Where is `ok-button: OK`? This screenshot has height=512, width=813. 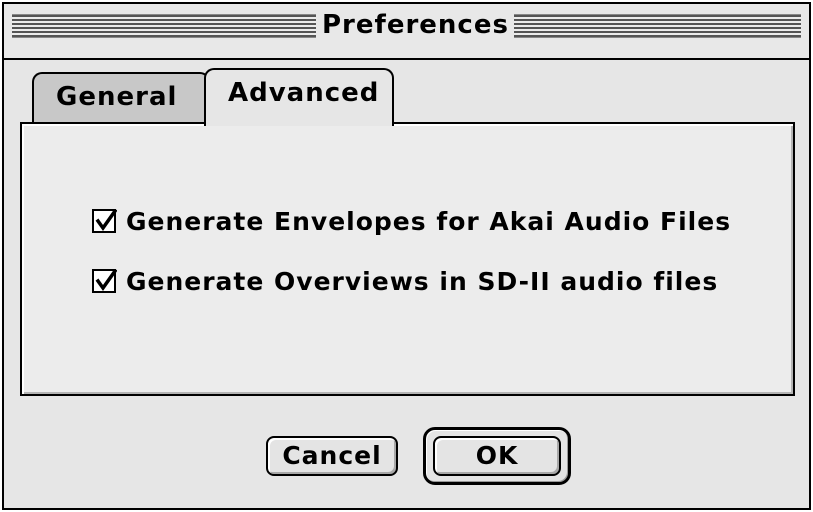
ok-button: OK is located at coordinates (497, 456).